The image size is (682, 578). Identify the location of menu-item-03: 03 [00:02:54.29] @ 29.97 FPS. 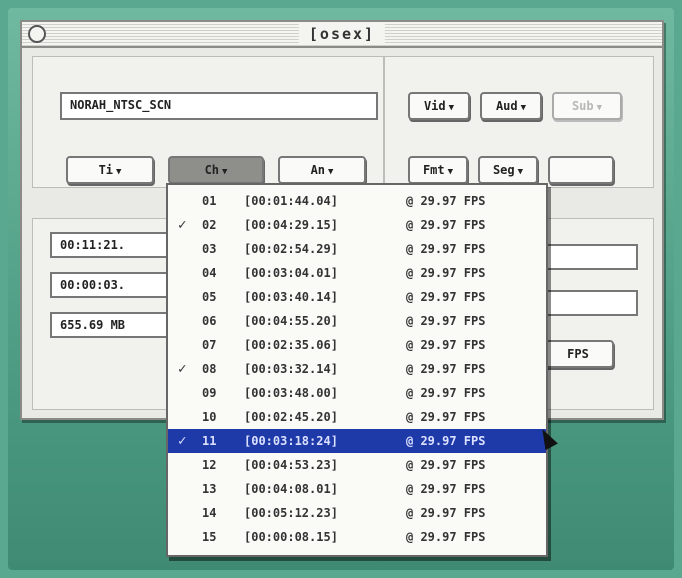
(357, 249).